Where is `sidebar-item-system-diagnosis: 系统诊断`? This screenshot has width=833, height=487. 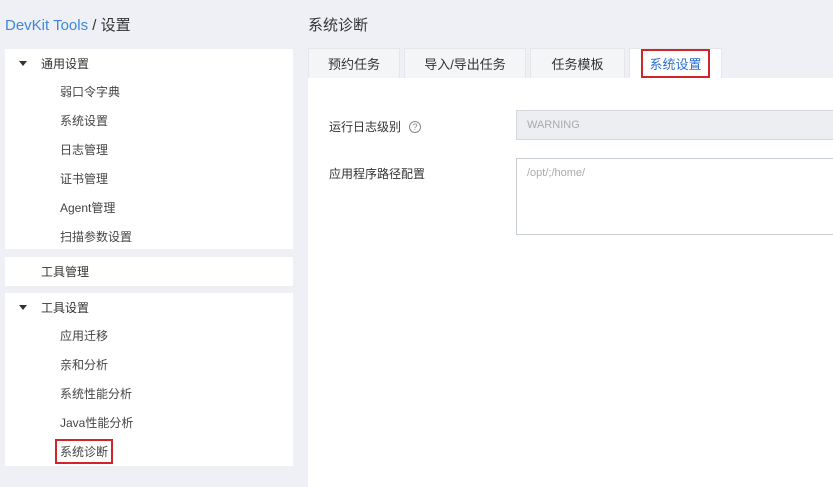 sidebar-item-system-diagnosis: 系统诊断 is located at coordinates (149, 451).